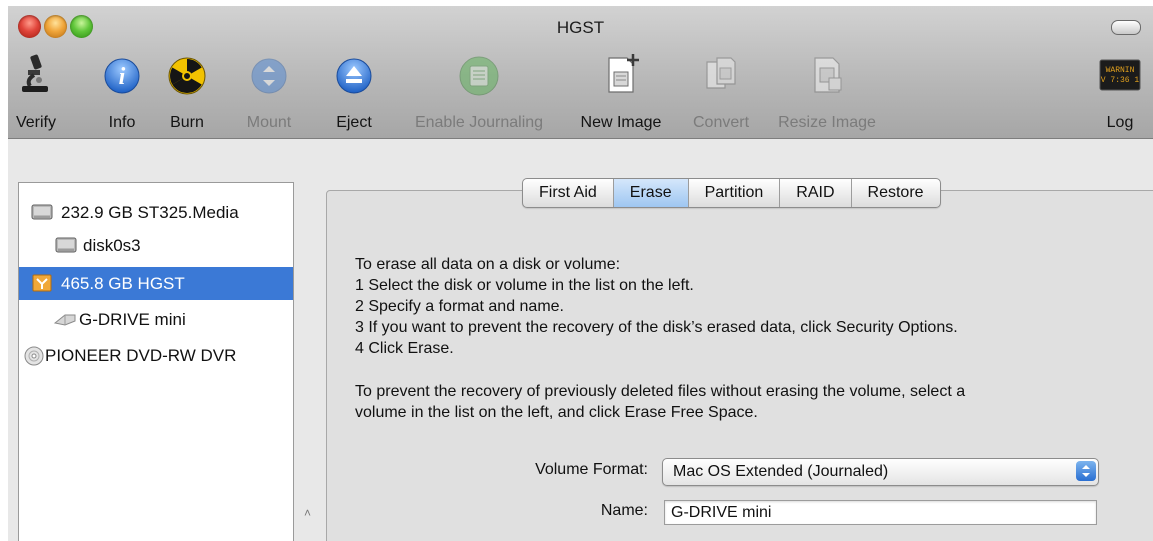 The height and width of the screenshot is (541, 1153). I want to click on internal-disk-icon, so click(42, 212).